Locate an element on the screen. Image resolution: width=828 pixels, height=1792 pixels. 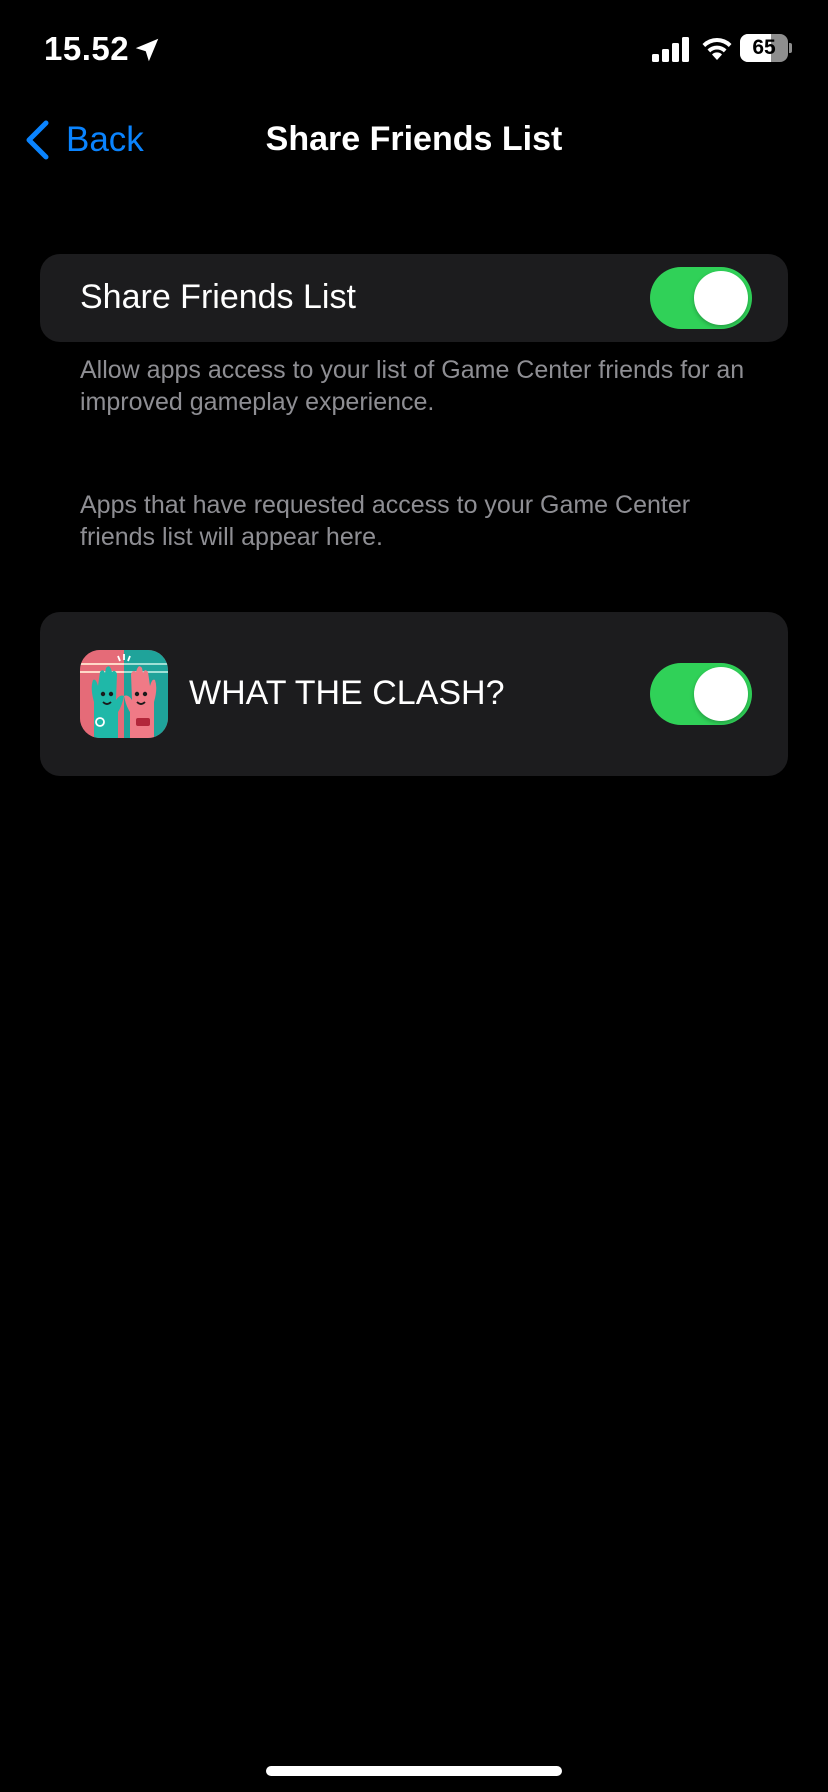
battery-percent-label: 65 is located at coordinates (764, 47).